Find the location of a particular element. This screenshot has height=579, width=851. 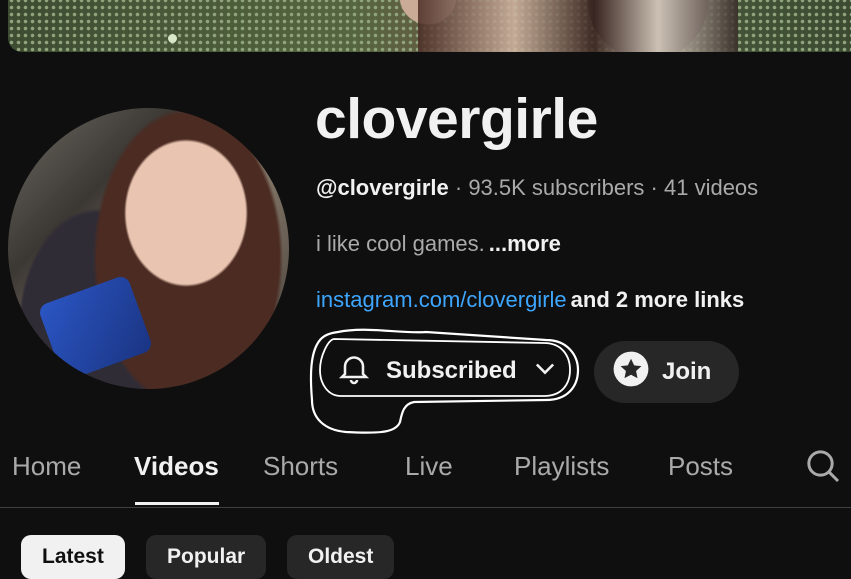

description-text: i like cool games. is located at coordinates (400, 243).